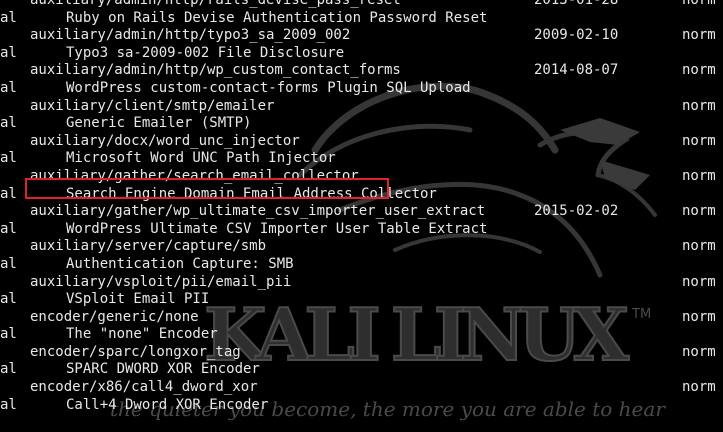 The height and width of the screenshot is (432, 723). I want to click on module-name: encoder/x86/call4_dword_xor, so click(144, 387).